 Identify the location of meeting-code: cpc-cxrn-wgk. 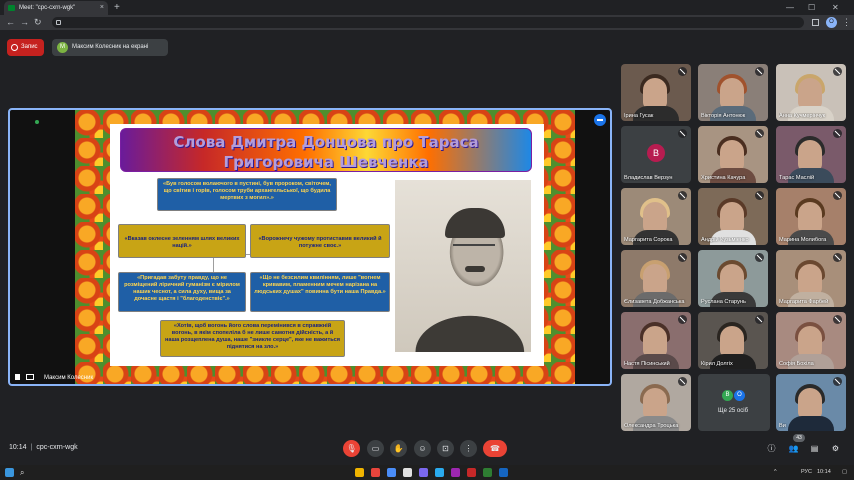
(57, 447).